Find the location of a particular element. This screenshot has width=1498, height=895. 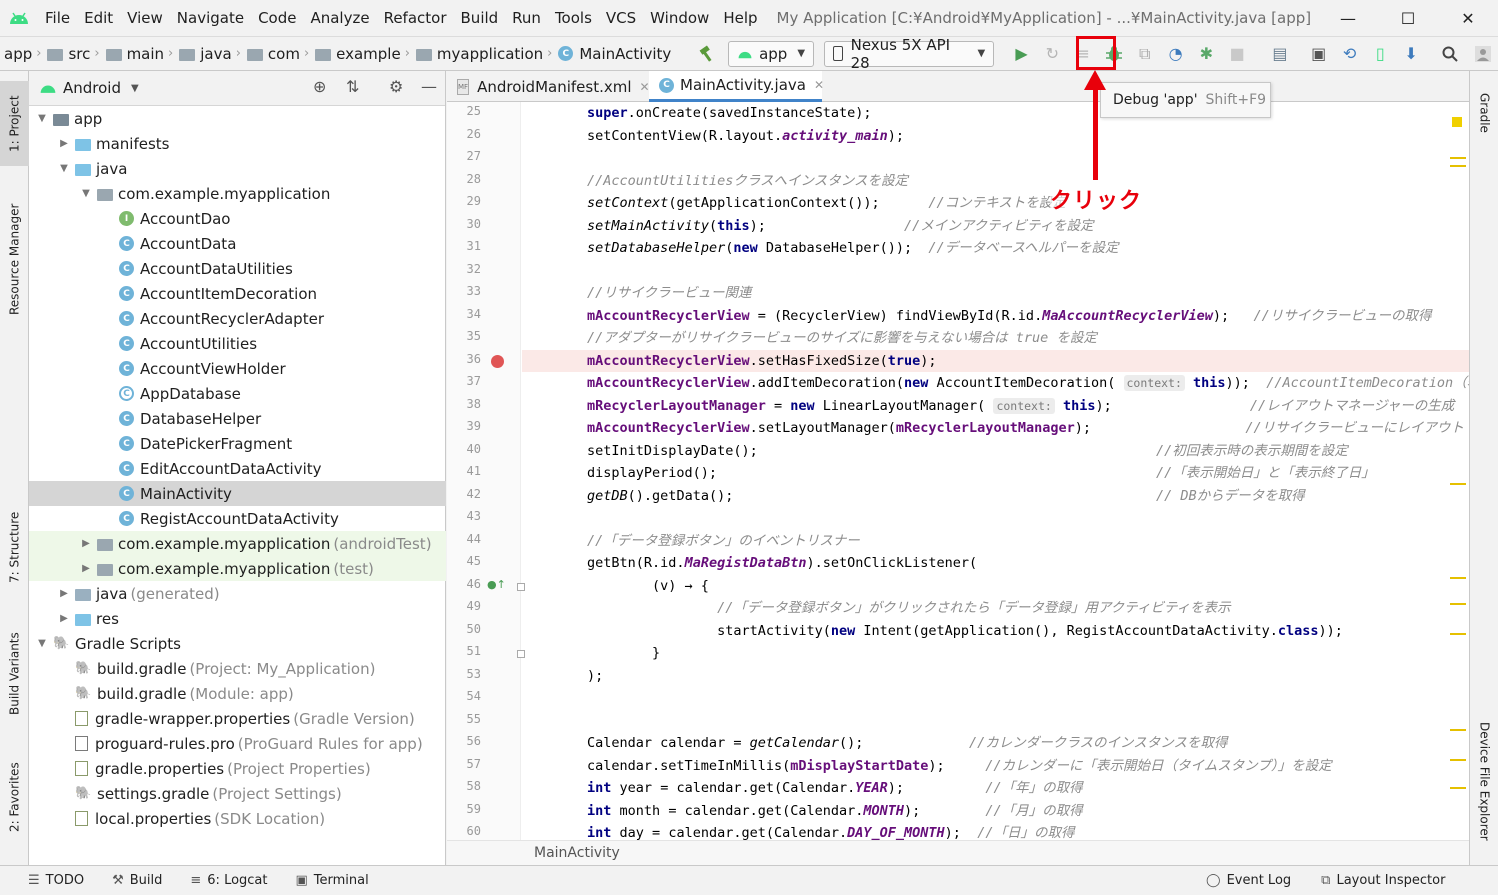

resource-manager-tab: Resource Manager is located at coordinates (14, 259).